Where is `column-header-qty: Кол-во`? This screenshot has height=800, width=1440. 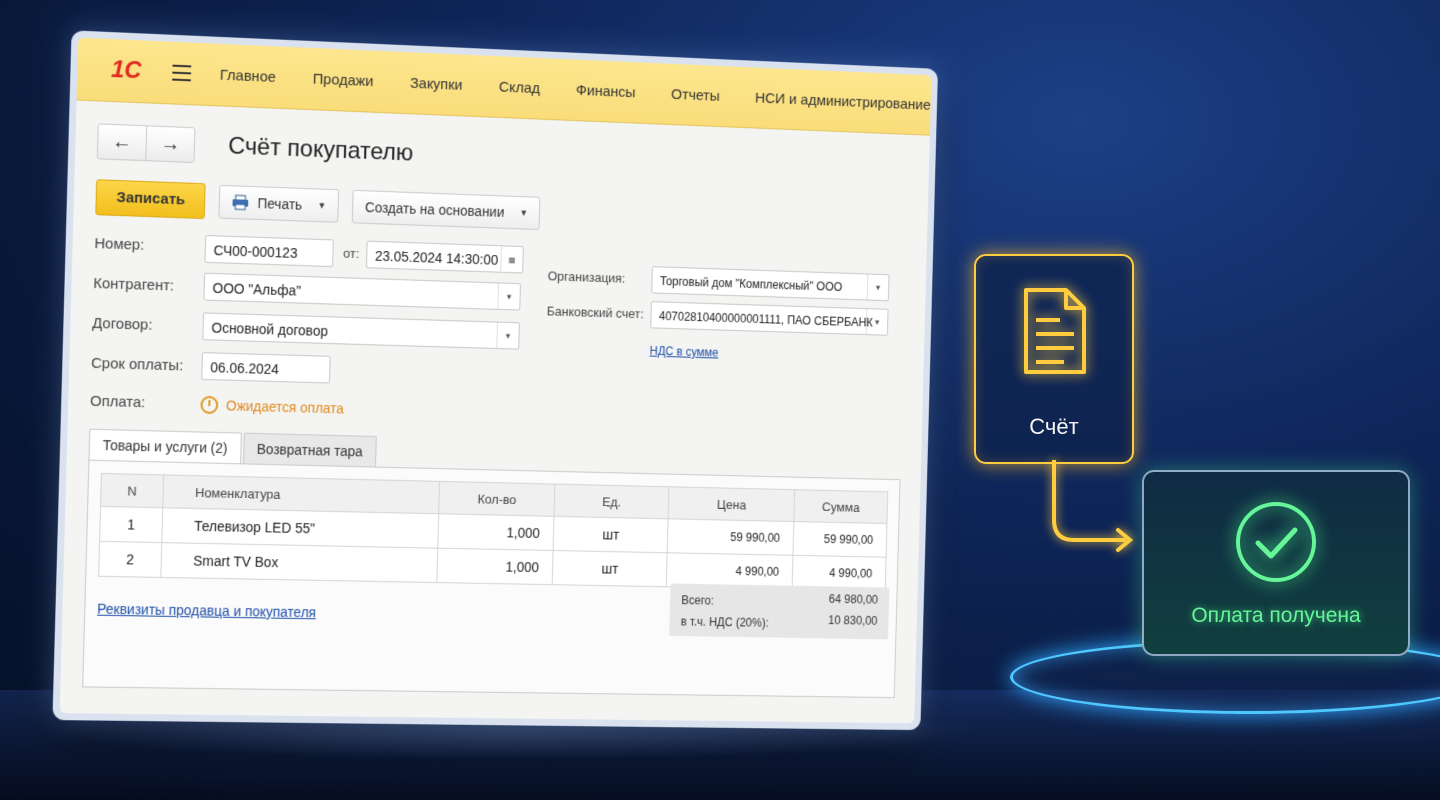 column-header-qty: Кол-во is located at coordinates (497, 498).